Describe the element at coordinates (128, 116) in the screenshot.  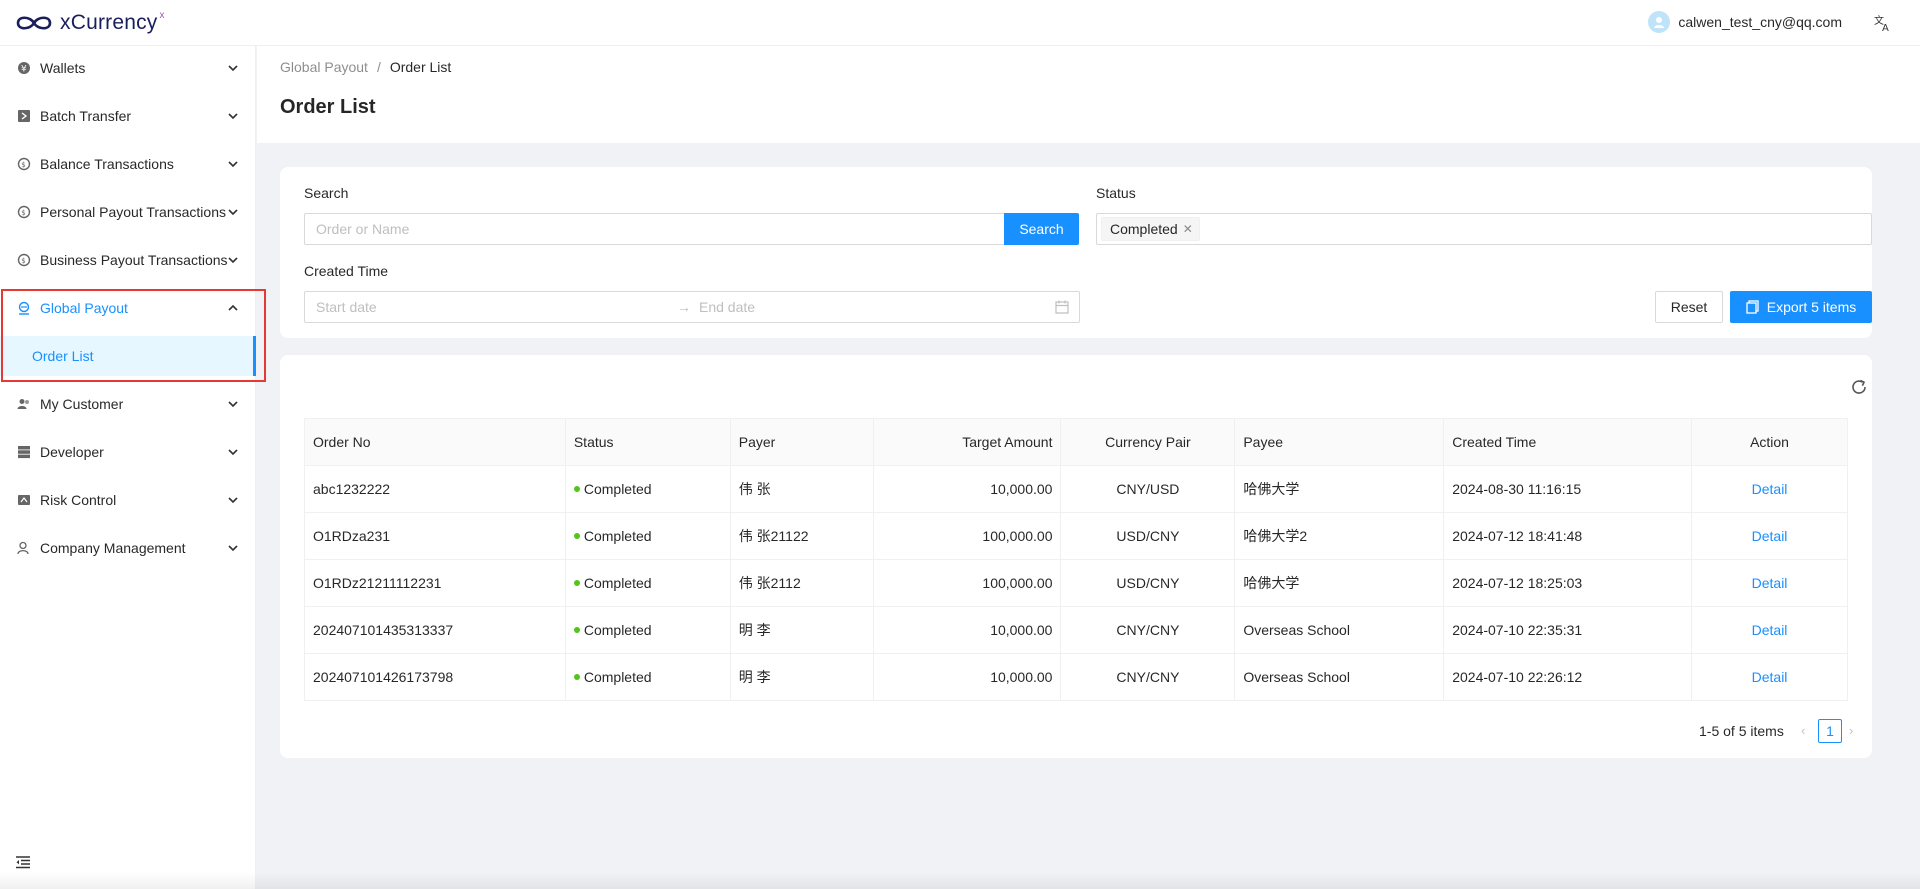
I see `sidebar-item-batch-transfer: Batch Transfer` at that location.